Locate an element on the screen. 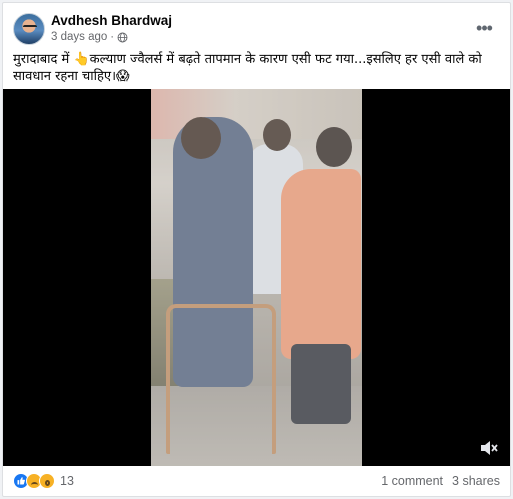  post-timestamp: 3 days ago is located at coordinates (79, 37).